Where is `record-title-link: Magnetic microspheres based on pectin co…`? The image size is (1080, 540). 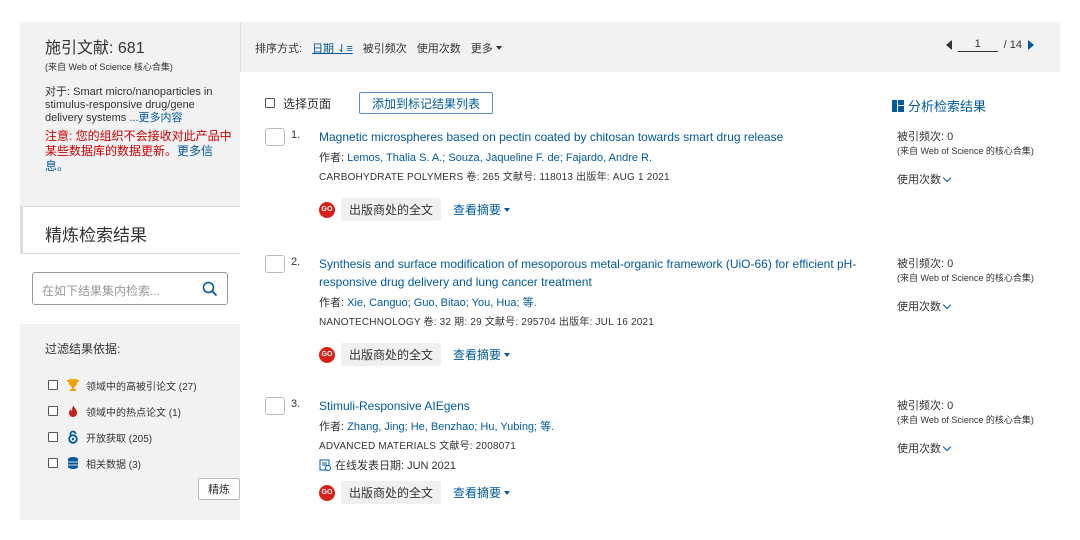
record-title-link: Magnetic microspheres based on pectin co… is located at coordinates (589, 137).